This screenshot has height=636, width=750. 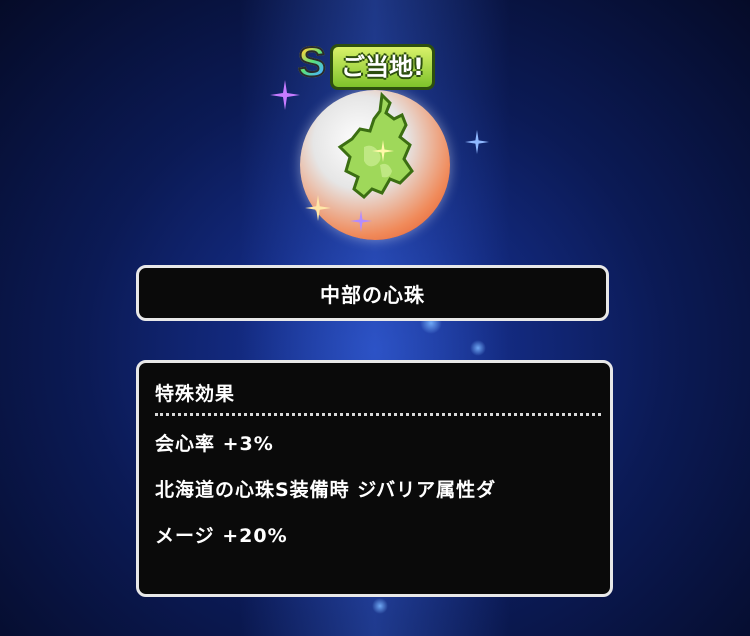 I want to click on item-name-panel: 中部の心珠, so click(x=372, y=293).